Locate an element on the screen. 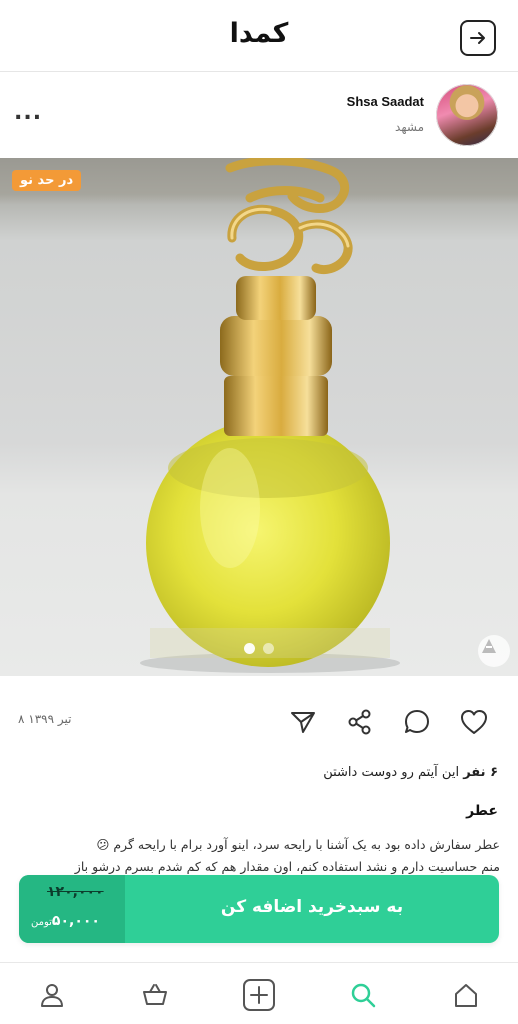 Image resolution: width=518 pixels, height=1024 pixels. nav-add-item is located at coordinates (259, 995).